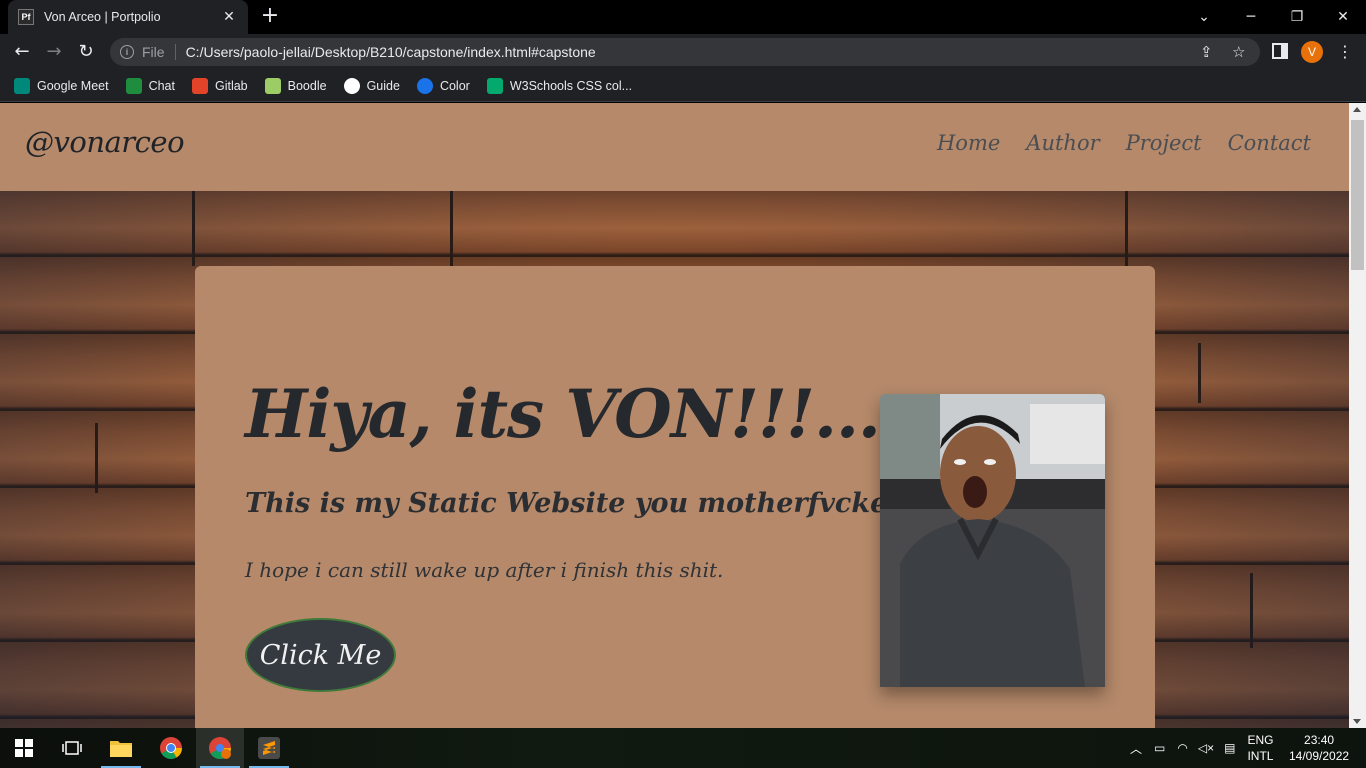 This screenshot has height=768, width=1366. What do you see at coordinates (1343, 17) in the screenshot?
I see `close-window-button: ✕` at bounding box center [1343, 17].